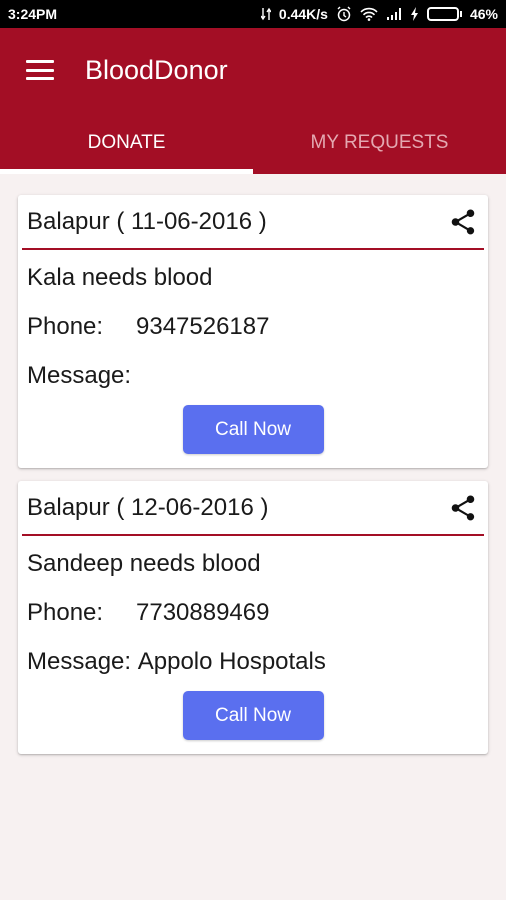 The image size is (506, 900). Describe the element at coordinates (156, 69) in the screenshot. I see `app-title: BloodDonor` at that location.